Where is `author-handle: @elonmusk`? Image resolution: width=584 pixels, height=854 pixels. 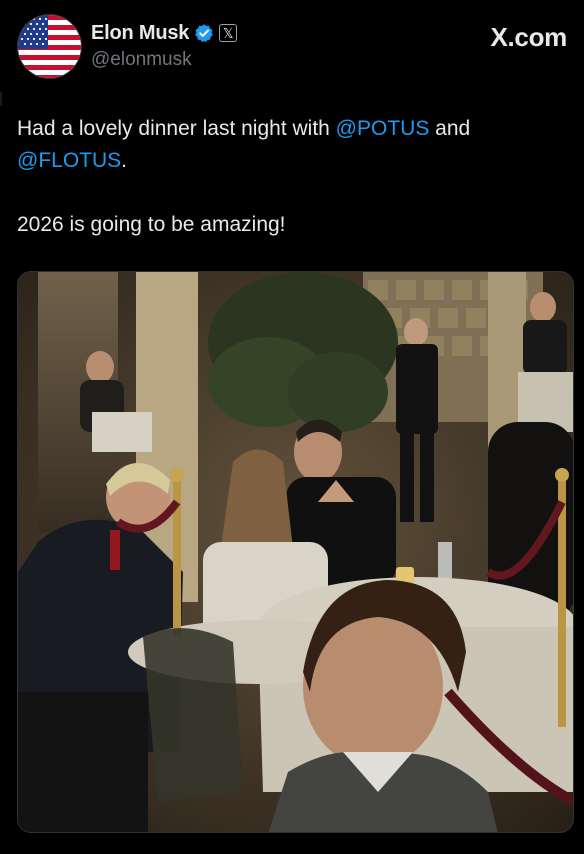 author-handle: @elonmusk is located at coordinates (141, 60).